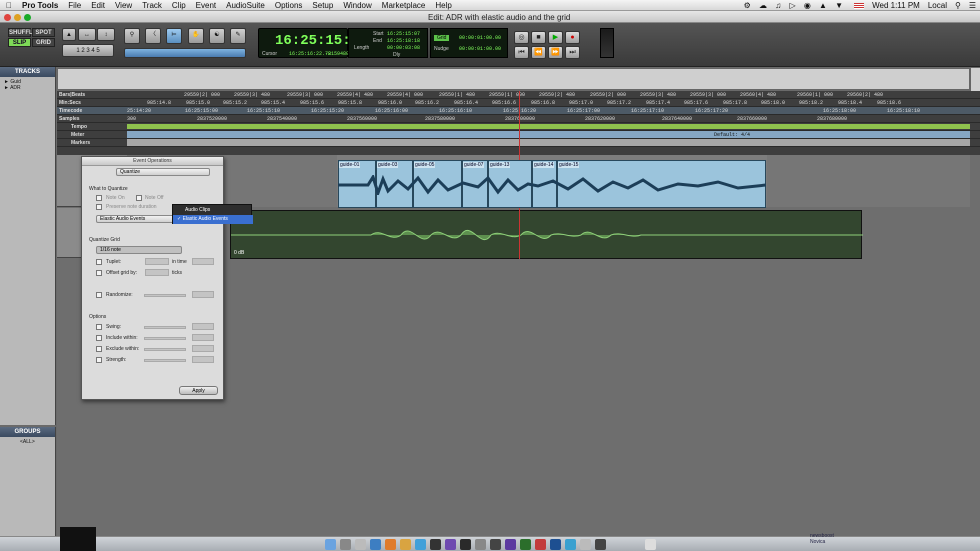  I want to click on in-time-field, so click(203, 261).